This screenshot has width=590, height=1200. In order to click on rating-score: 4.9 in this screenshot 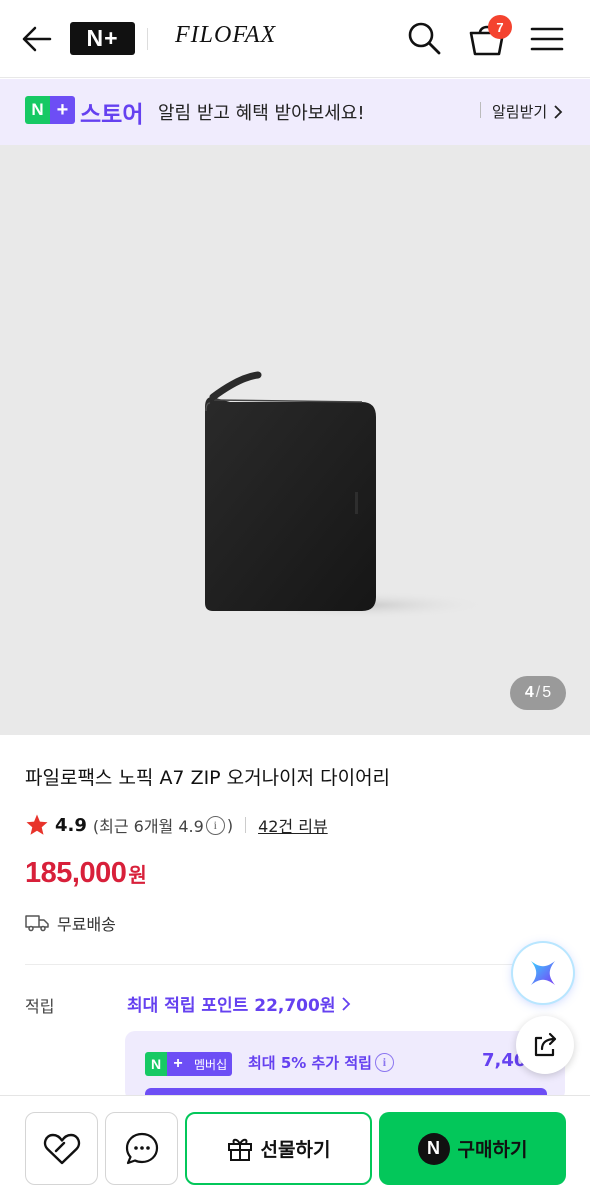, I will do `click(71, 825)`.